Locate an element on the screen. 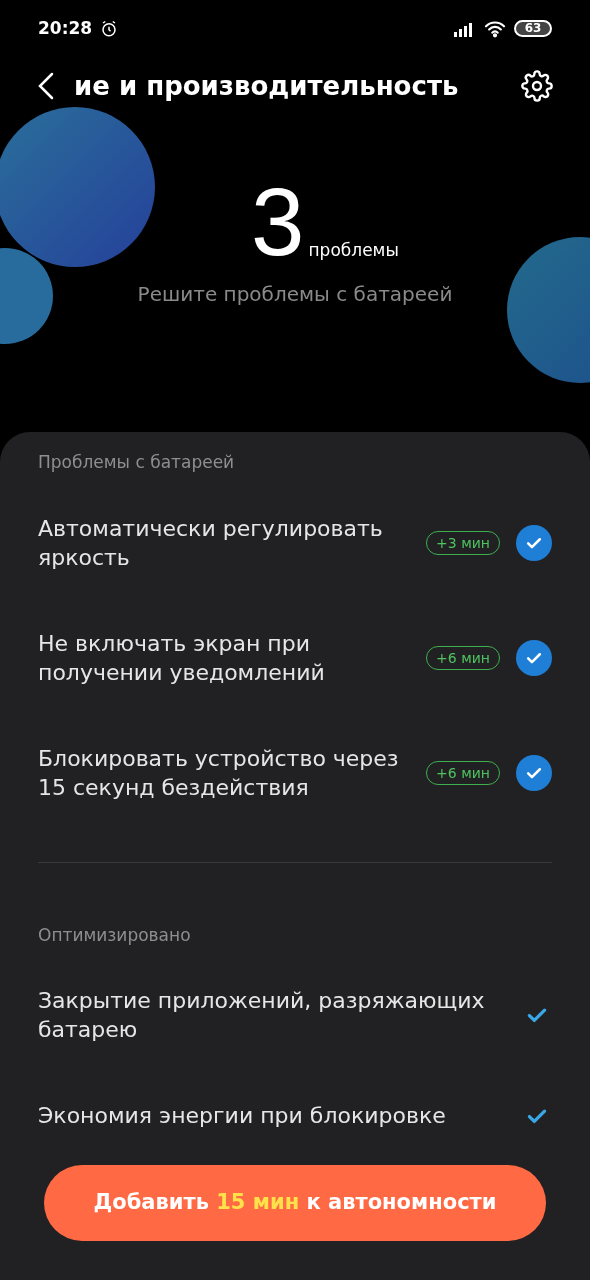 The height and width of the screenshot is (1280, 590). item-label: Блокировать устройство через 15 секунд бездействия is located at coordinates (219, 773).